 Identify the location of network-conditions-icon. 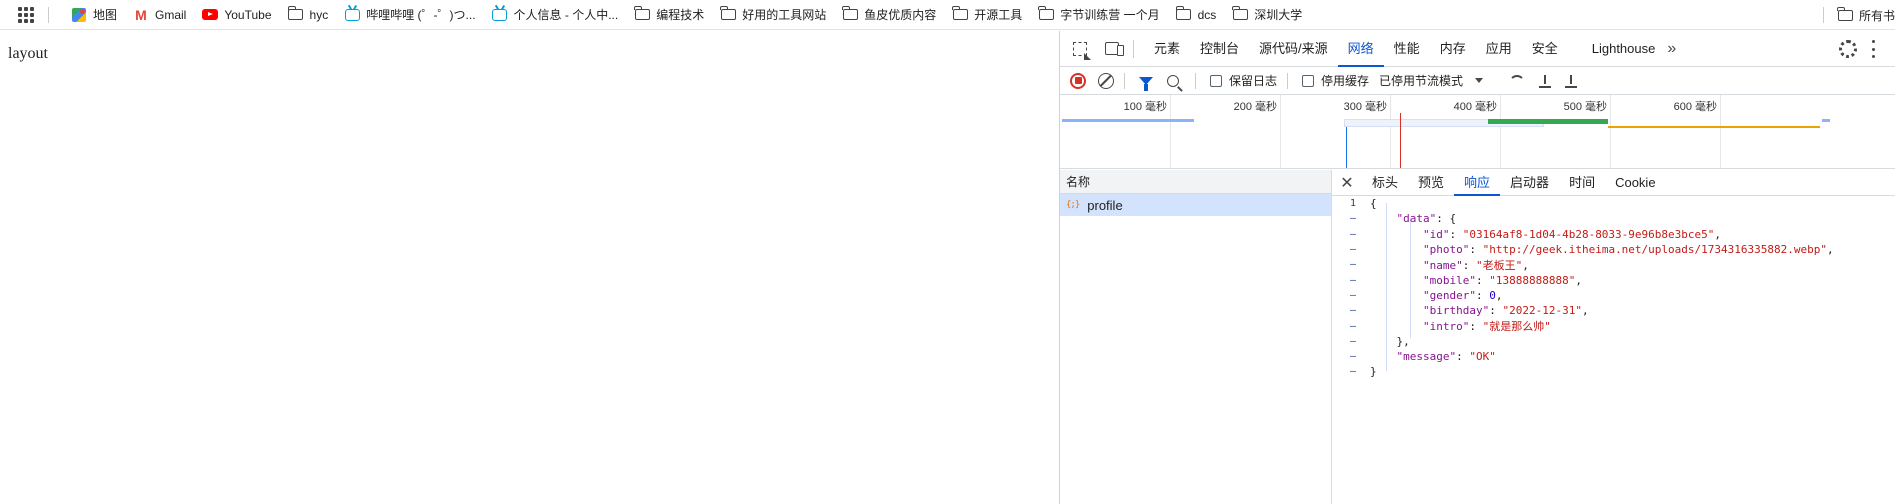
(1517, 80).